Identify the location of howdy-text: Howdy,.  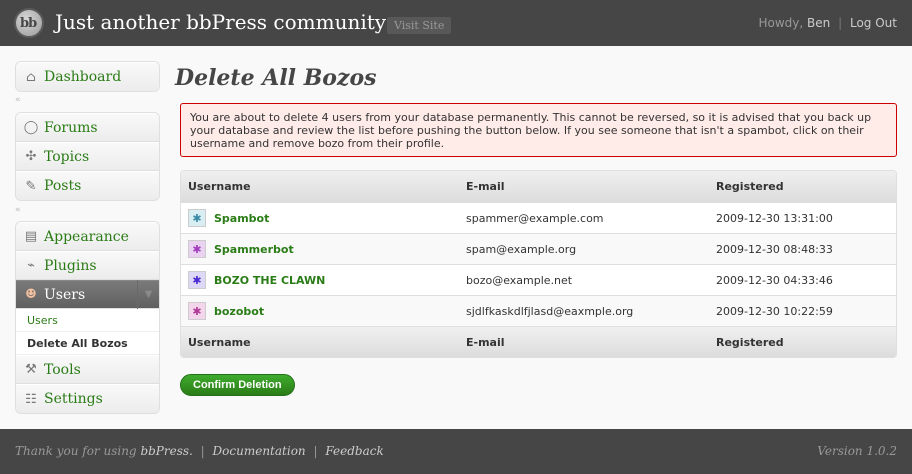
(781, 23).